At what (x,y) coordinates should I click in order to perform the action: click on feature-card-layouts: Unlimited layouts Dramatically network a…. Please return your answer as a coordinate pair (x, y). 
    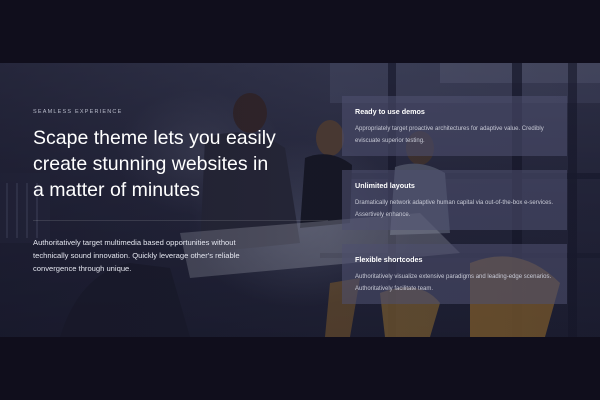
    Looking at the image, I should click on (454, 200).